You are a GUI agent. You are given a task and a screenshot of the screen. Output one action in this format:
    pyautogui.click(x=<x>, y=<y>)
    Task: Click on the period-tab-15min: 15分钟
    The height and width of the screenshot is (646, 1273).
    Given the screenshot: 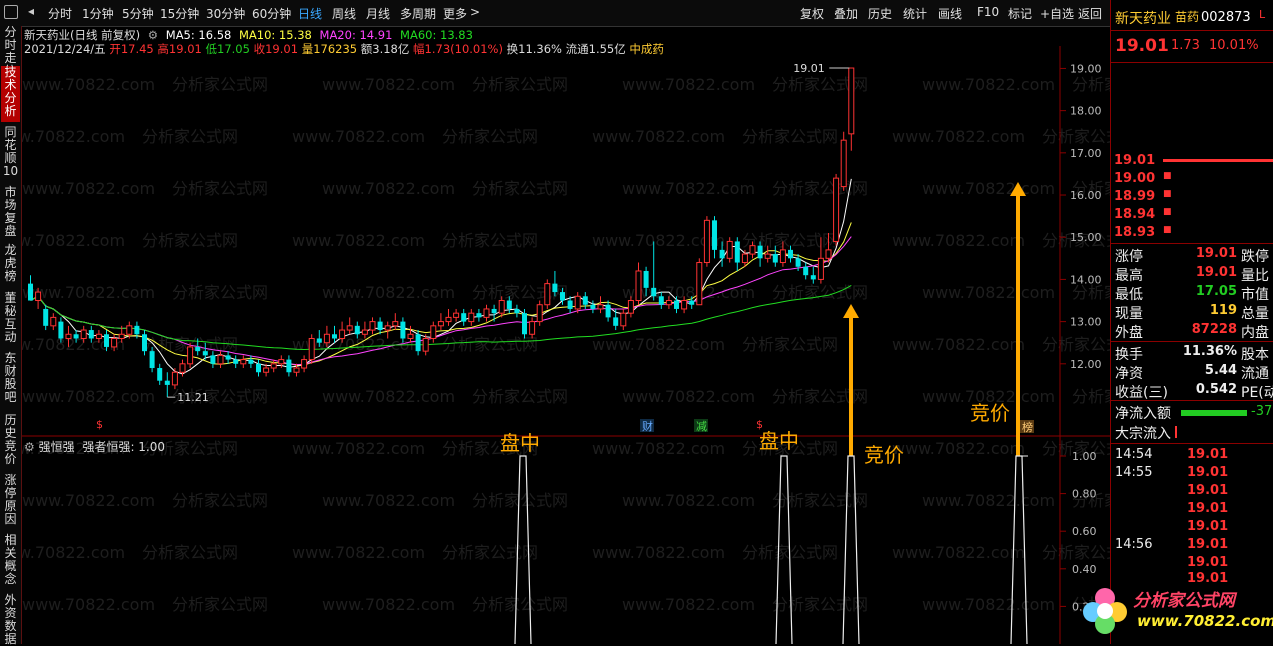 What is the action you would take?
    pyautogui.click(x=179, y=13)
    